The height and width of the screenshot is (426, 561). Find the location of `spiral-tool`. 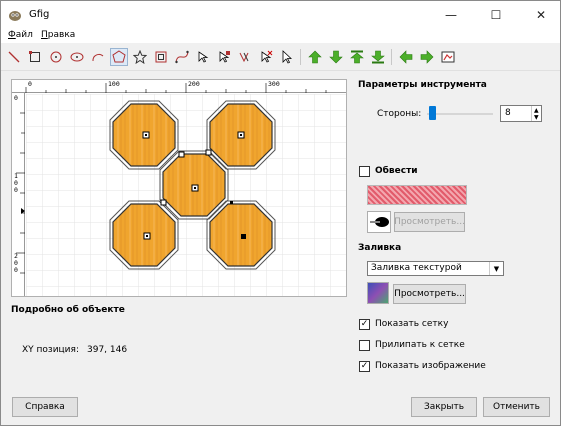

spiral-tool is located at coordinates (161, 57).